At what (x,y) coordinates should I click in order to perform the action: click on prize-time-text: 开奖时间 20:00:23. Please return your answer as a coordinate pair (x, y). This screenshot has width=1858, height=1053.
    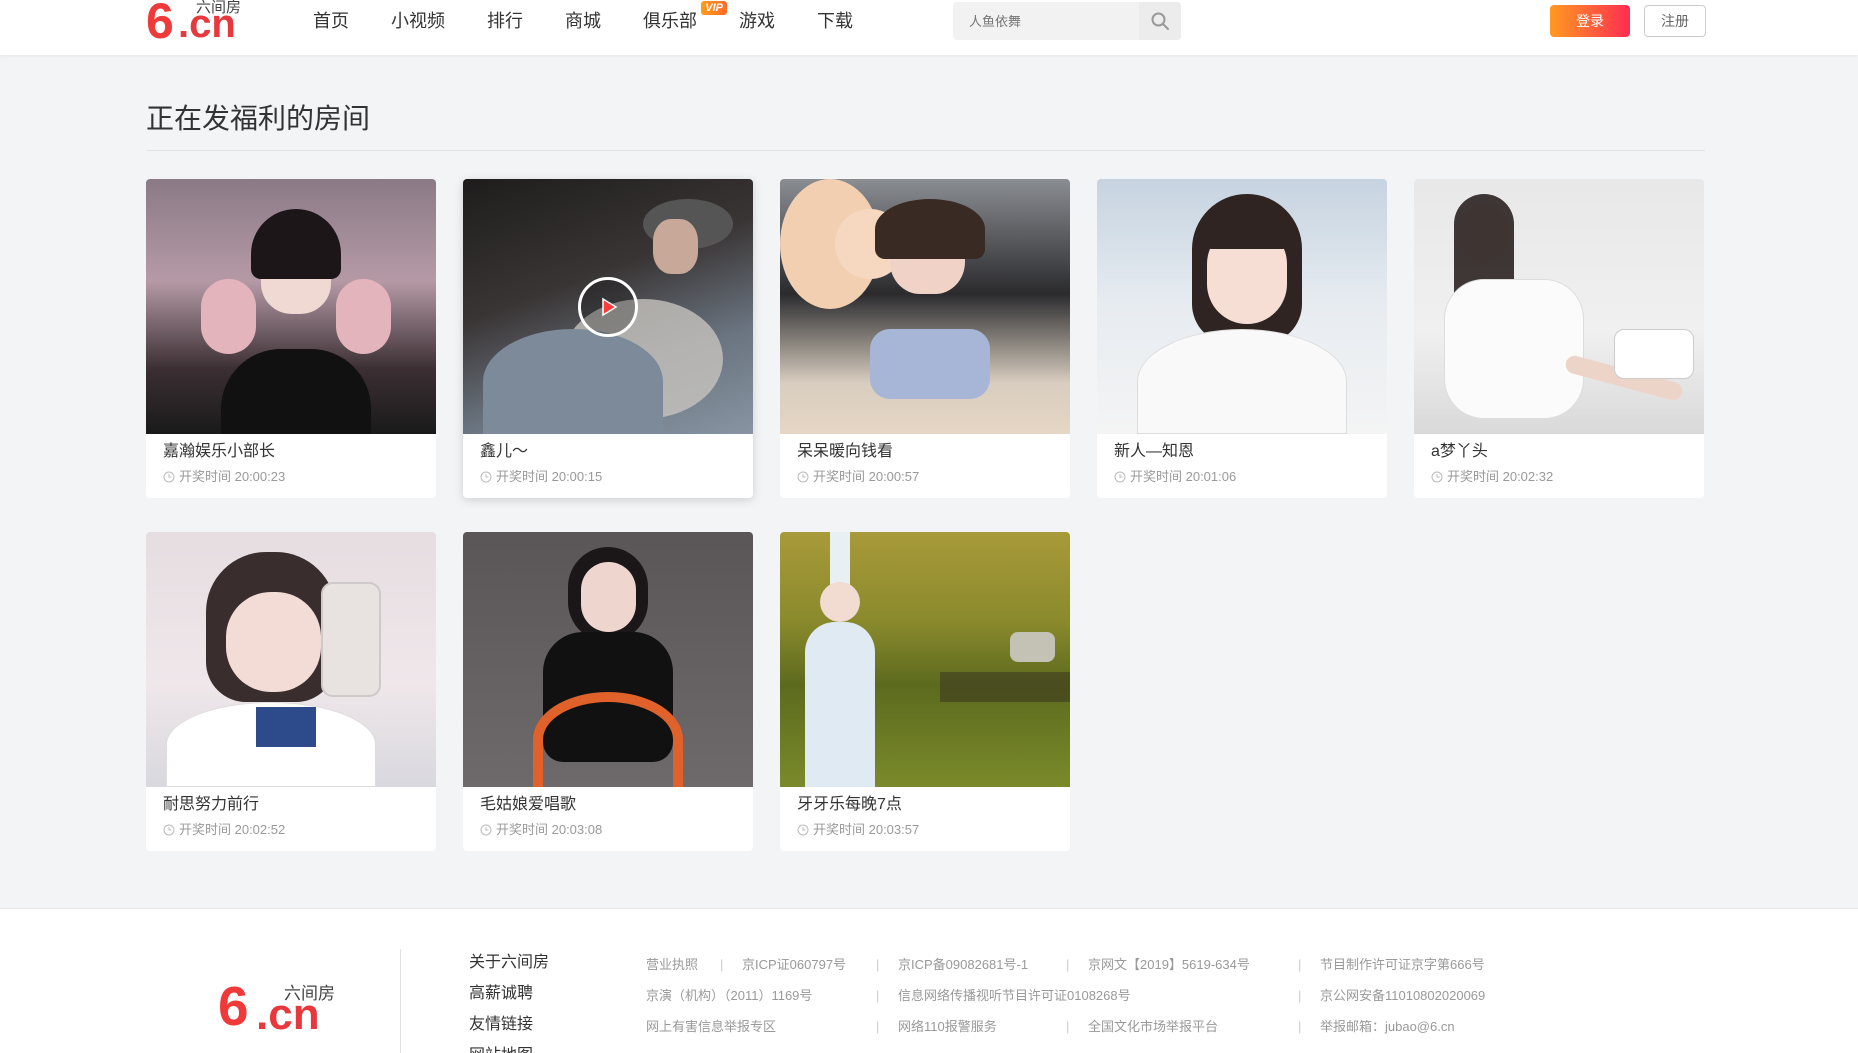
    Looking at the image, I should click on (232, 476).